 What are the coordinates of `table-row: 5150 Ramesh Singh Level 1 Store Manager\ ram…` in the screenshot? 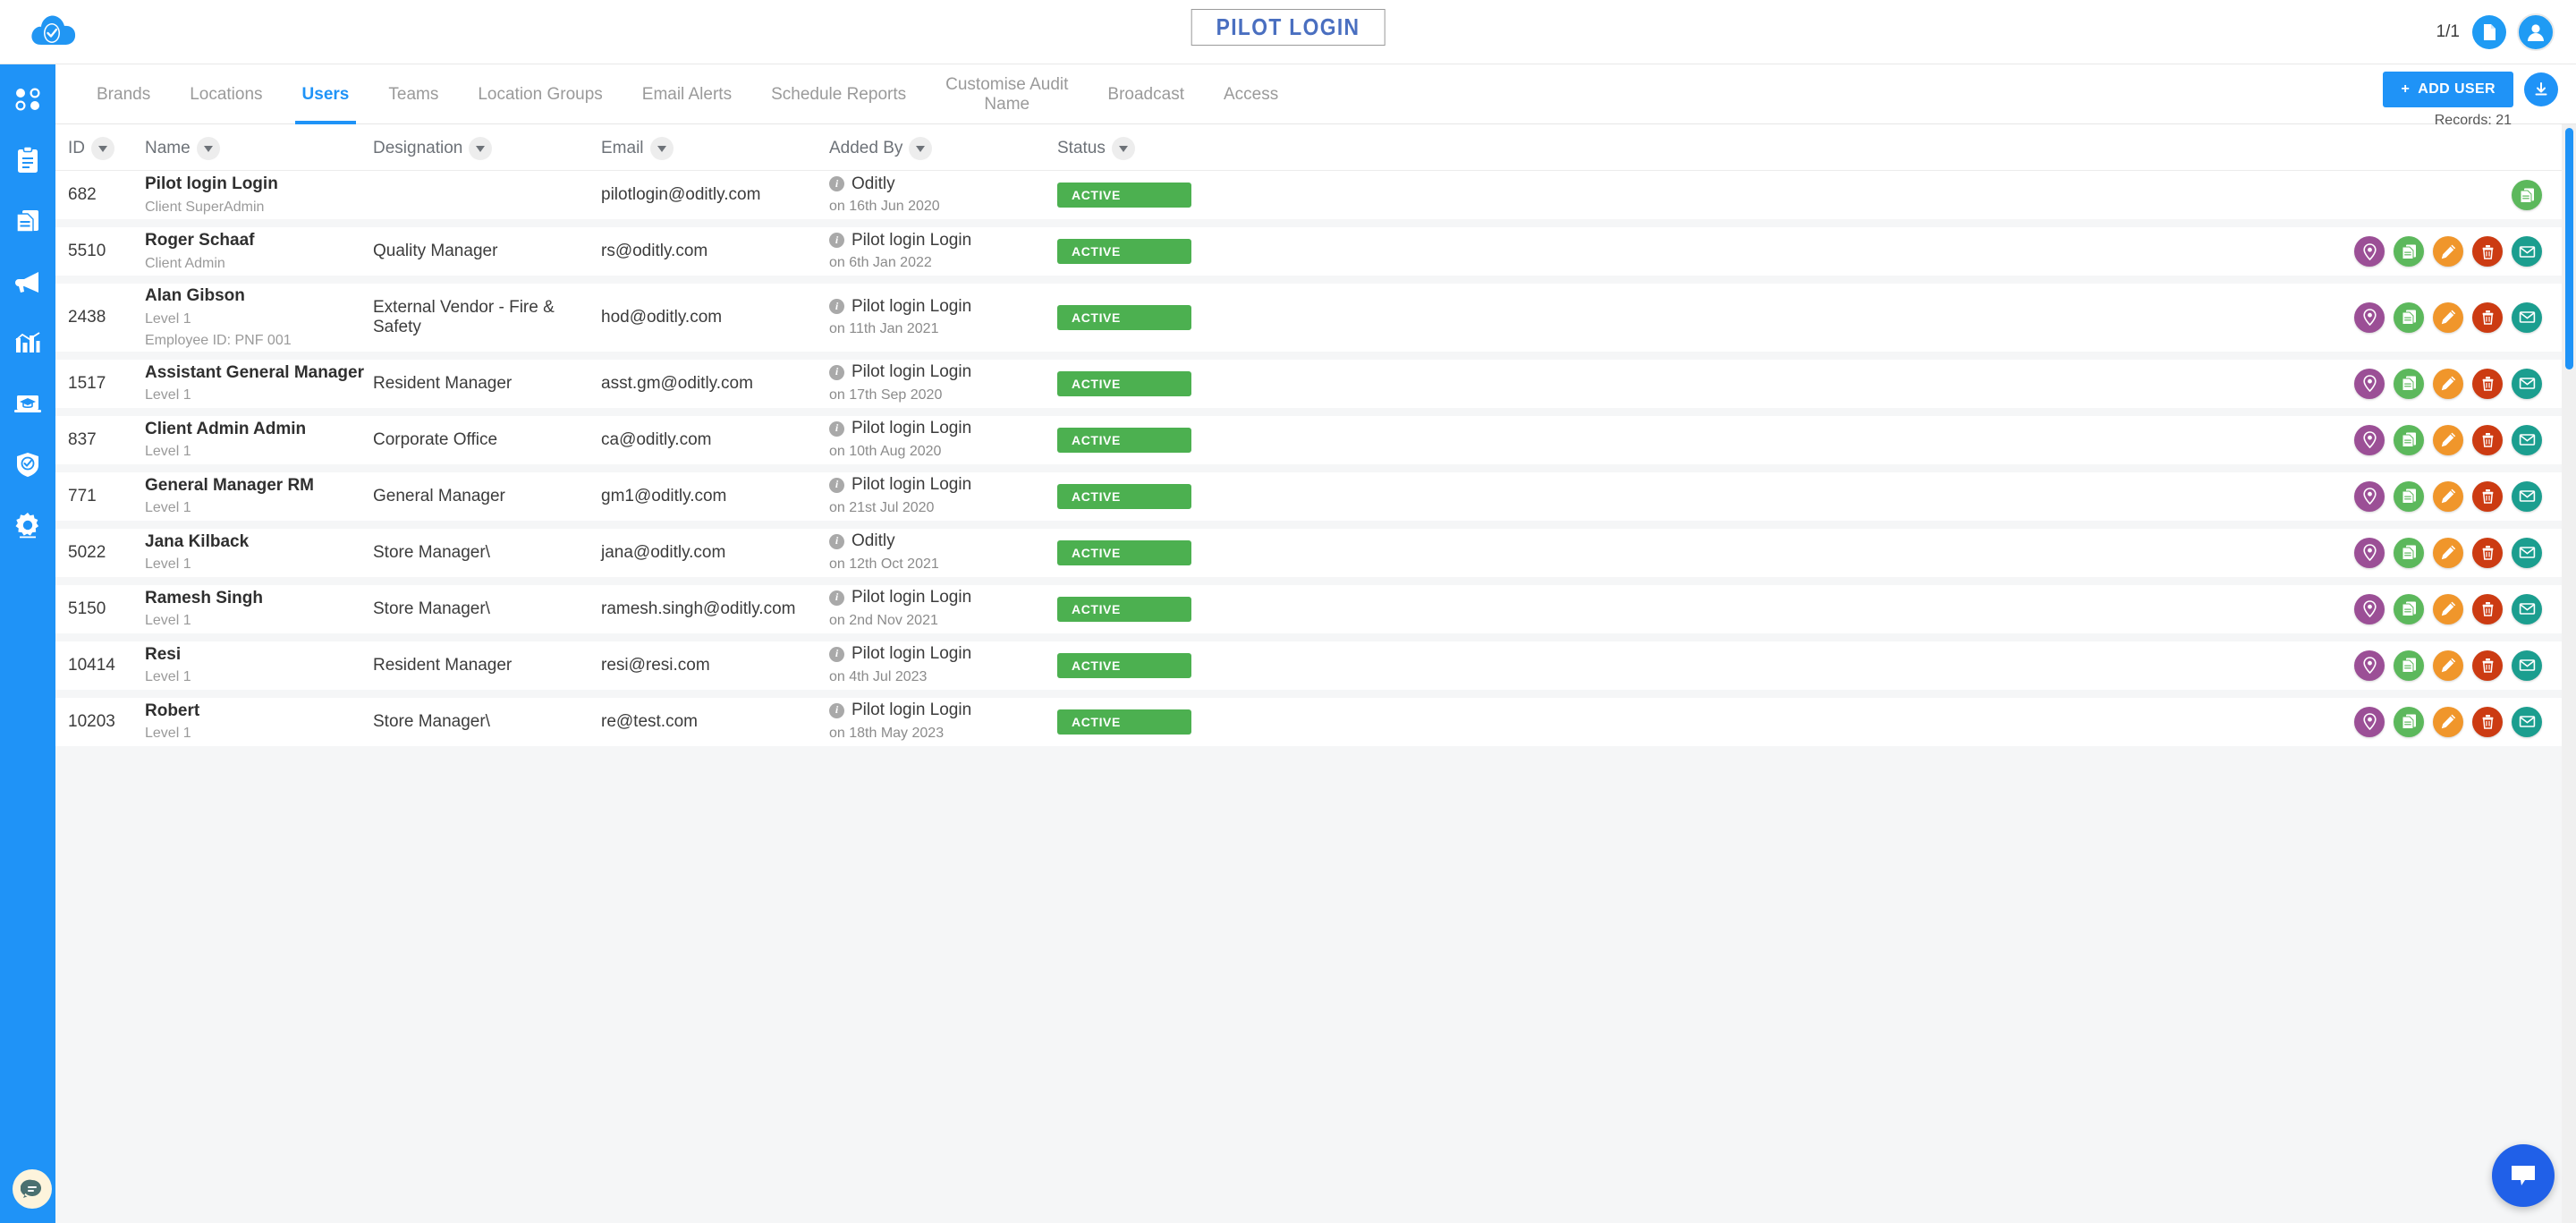 It's located at (1308, 608).